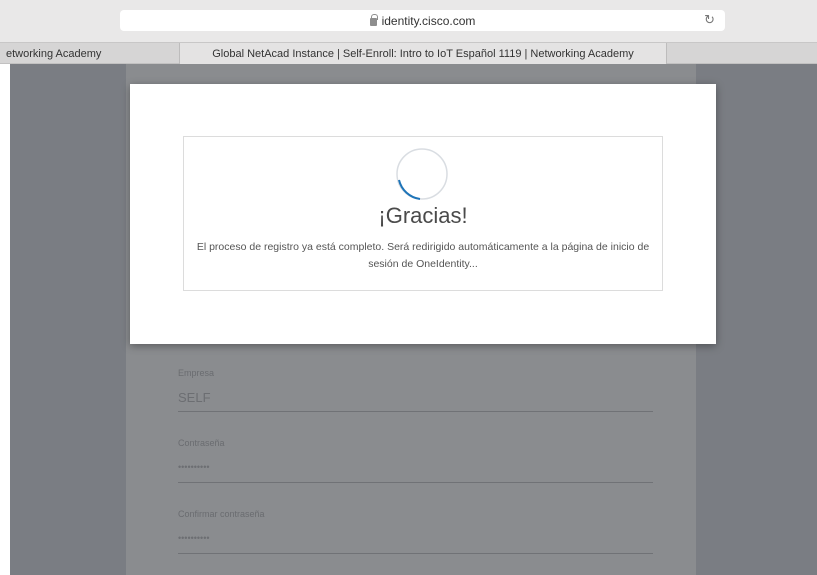 The width and height of the screenshot is (817, 575). What do you see at coordinates (5, 319) in the screenshot?
I see `left-frame` at bounding box center [5, 319].